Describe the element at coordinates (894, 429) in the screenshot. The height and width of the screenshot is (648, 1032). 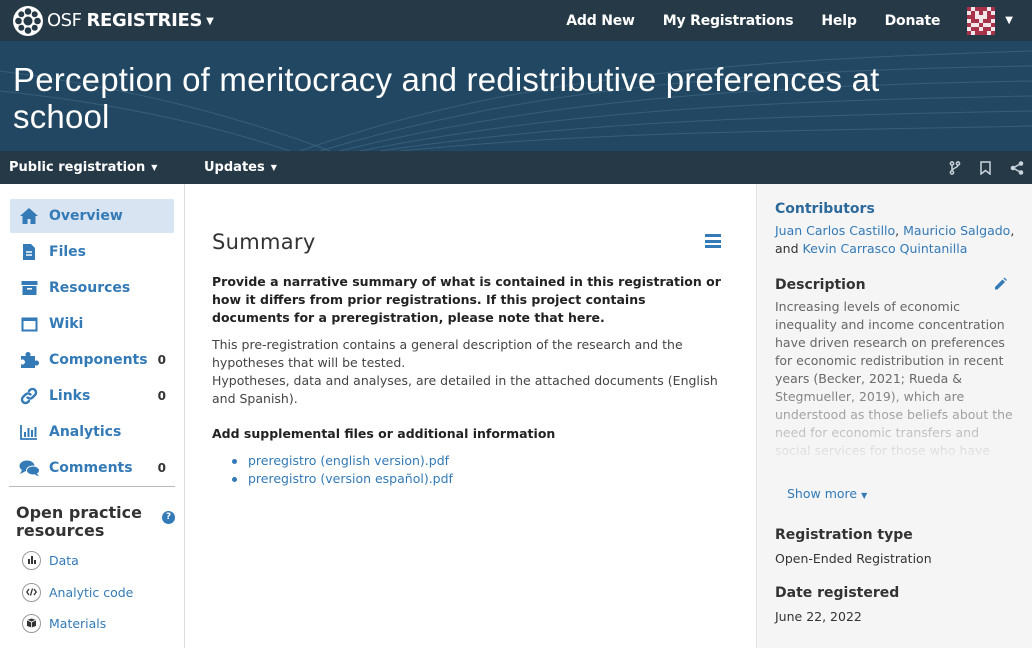
I see `description-fade` at that location.